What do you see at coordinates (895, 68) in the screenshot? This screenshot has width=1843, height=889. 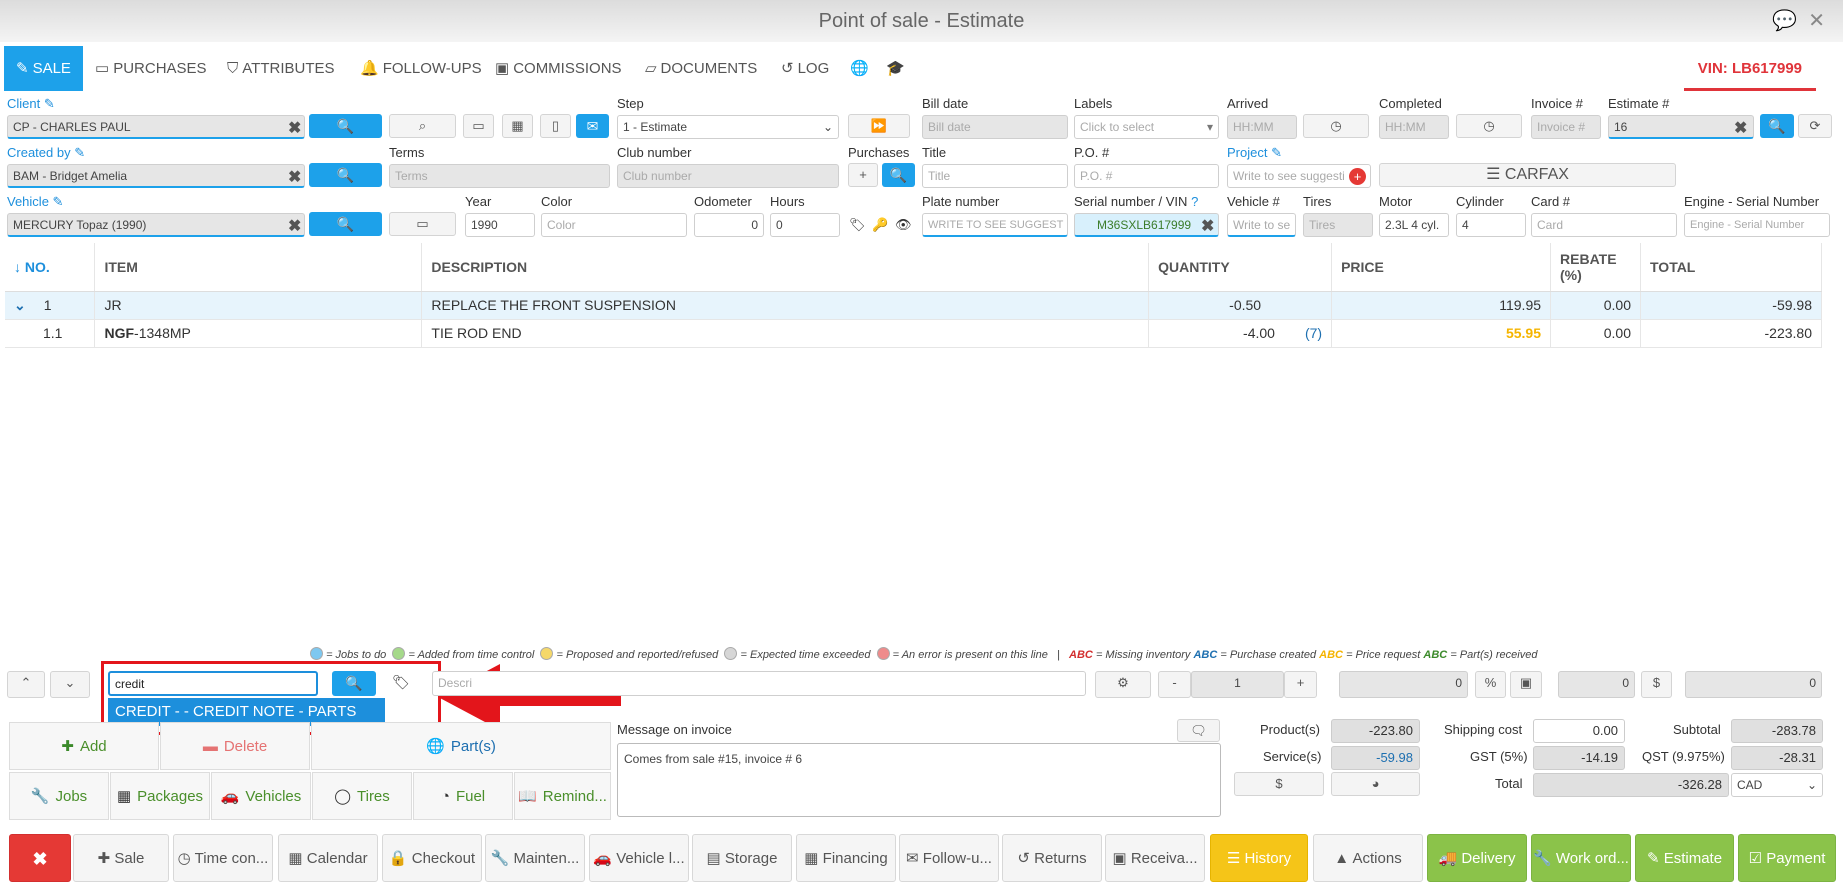 I see `graduation-cap-icon: 🎓` at bounding box center [895, 68].